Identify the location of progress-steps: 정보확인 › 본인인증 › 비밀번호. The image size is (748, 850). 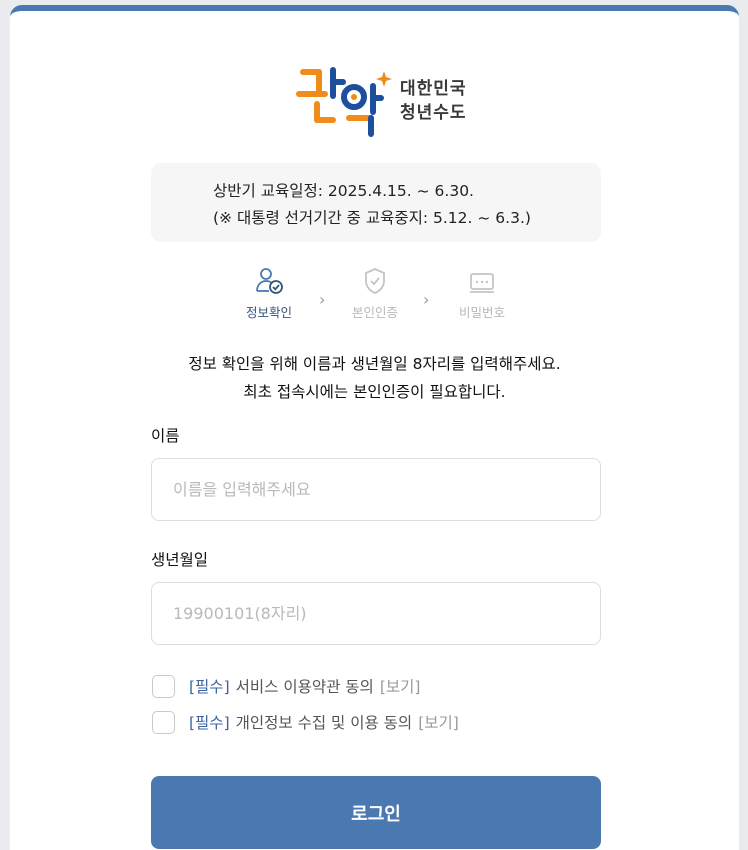
(374, 301).